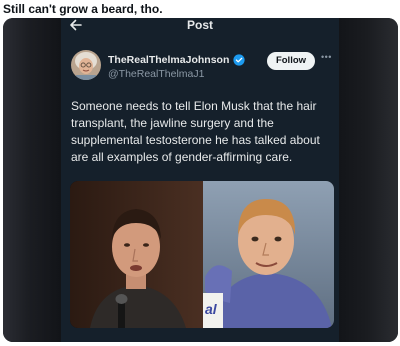  I want to click on blurred-background-right, so click(367, 180).